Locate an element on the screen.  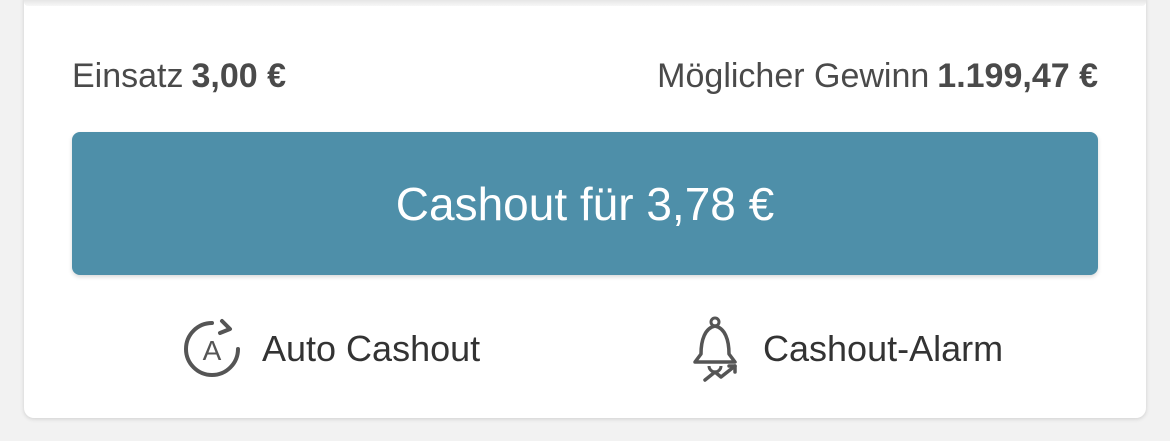
cashout-button-label: Cashout für 3,78 € is located at coordinates (585, 203).